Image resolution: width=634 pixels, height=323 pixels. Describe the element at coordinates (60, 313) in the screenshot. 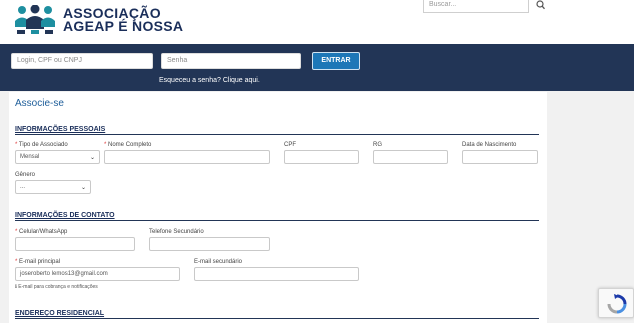

I see `section-heading-address: ENDEREÇO RESIDENCIAL` at that location.